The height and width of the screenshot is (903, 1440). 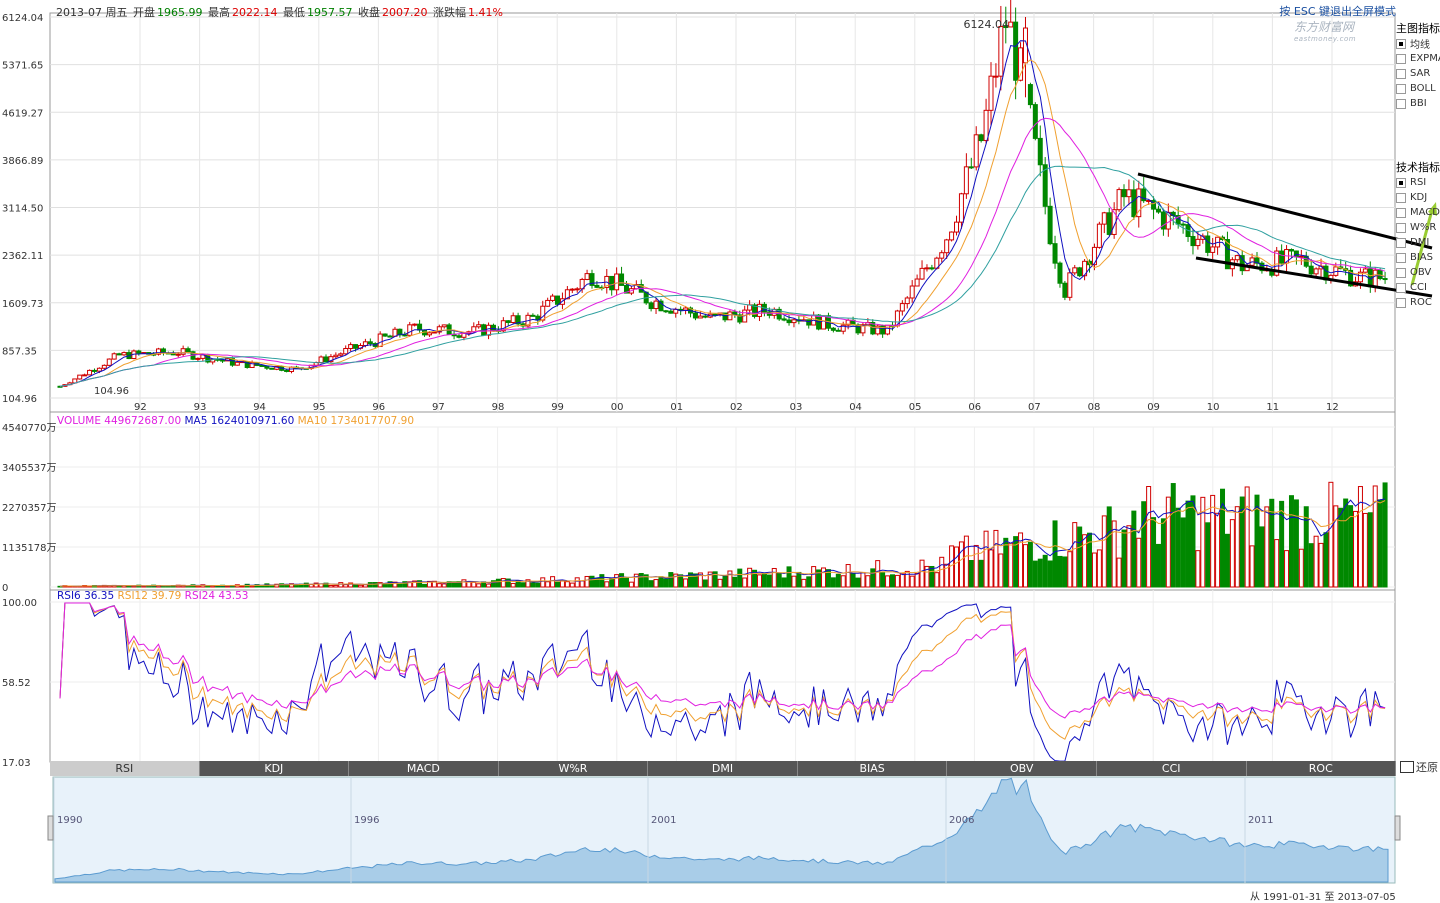 I want to click on y-tick-label: 1609.73, so click(x=22, y=304).